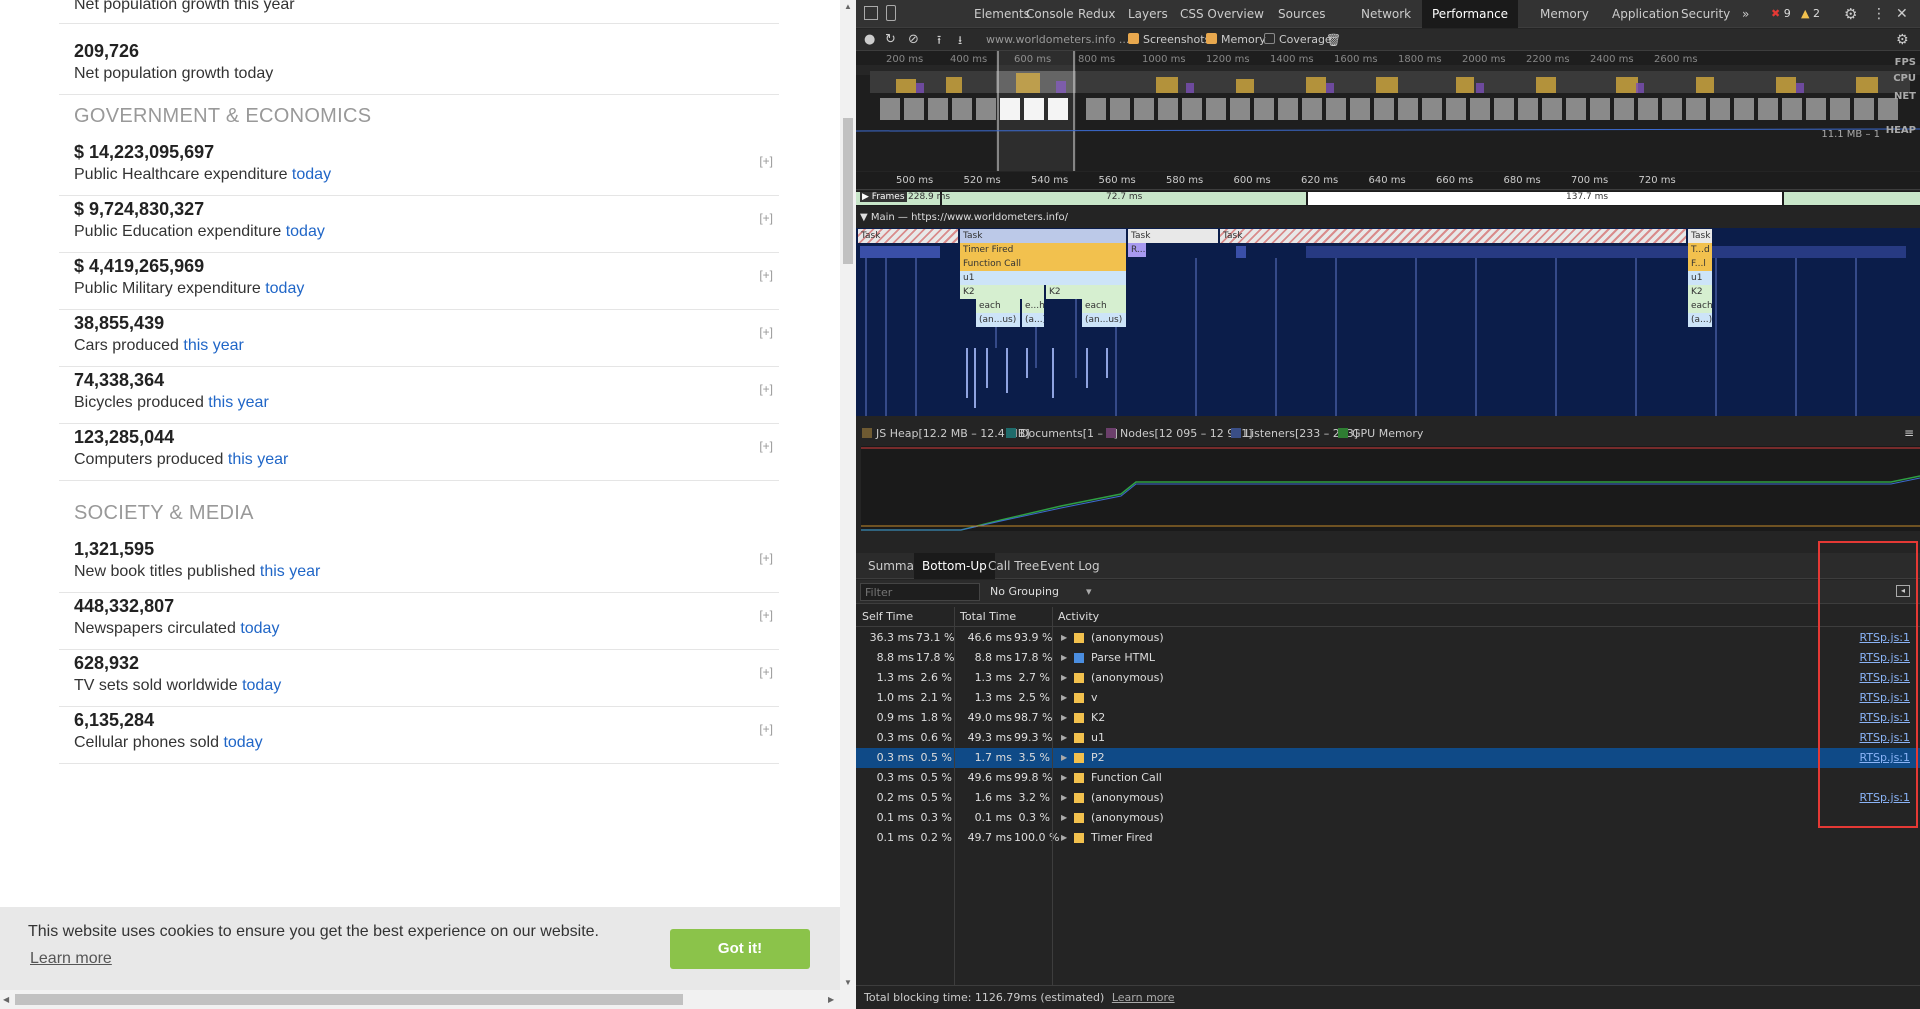  What do you see at coordinates (939, 40) in the screenshot?
I see `upload-icon: ⭱` at bounding box center [939, 40].